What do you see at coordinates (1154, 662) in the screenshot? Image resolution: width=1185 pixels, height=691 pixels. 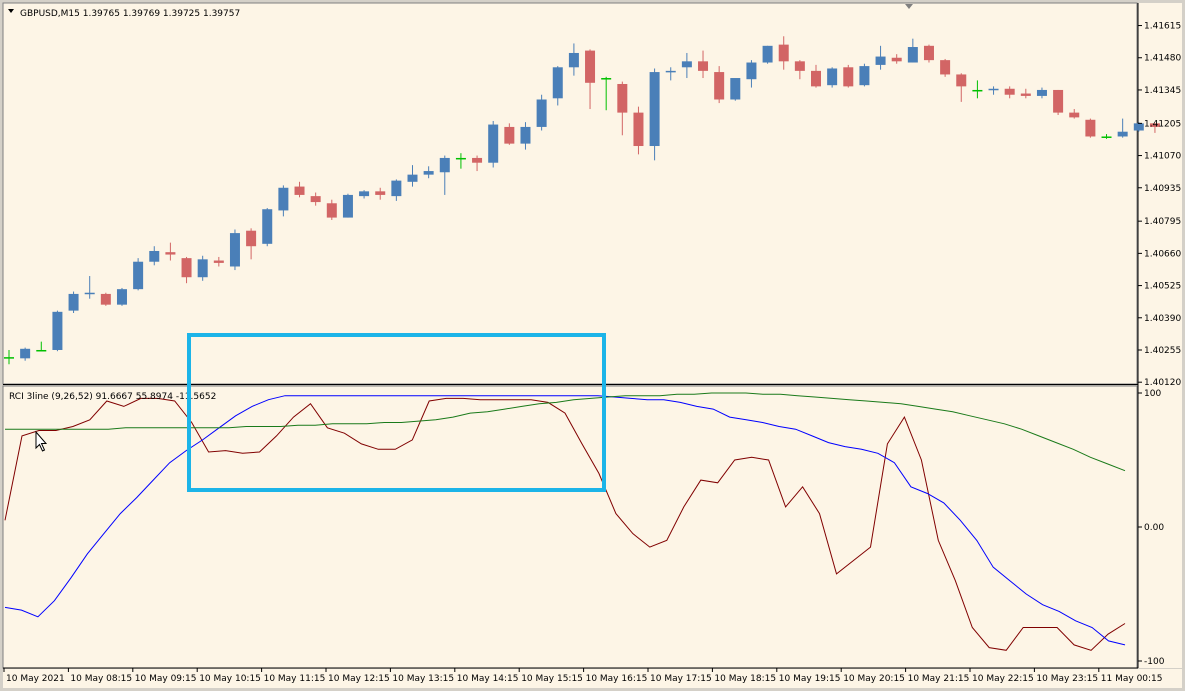 I see `indicator-tick-label: -100` at bounding box center [1154, 662].